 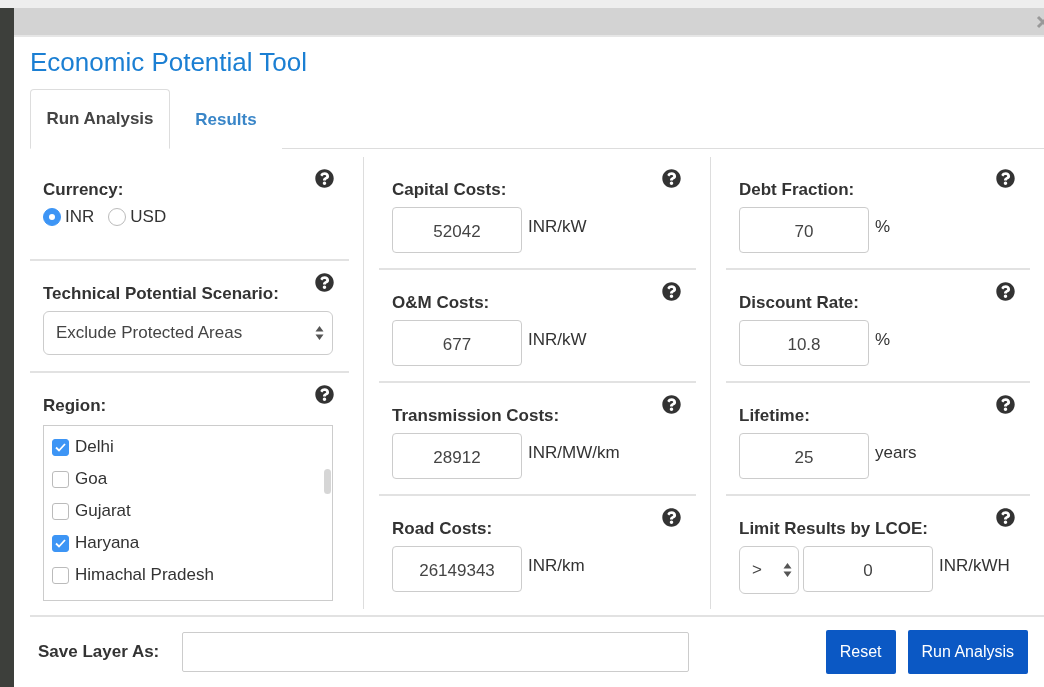 What do you see at coordinates (967, 652) in the screenshot?
I see `run-button: Run Analysis` at bounding box center [967, 652].